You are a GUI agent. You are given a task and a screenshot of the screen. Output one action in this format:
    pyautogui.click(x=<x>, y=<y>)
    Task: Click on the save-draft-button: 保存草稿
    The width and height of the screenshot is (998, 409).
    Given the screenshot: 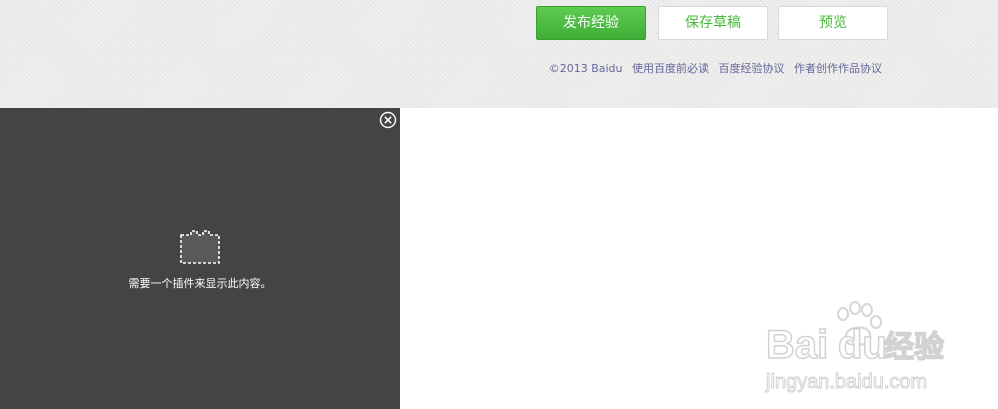 What is the action you would take?
    pyautogui.click(x=713, y=23)
    